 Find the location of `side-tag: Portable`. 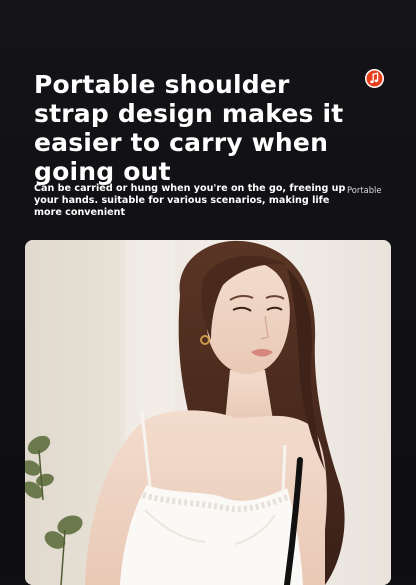

side-tag: Portable is located at coordinates (364, 190).